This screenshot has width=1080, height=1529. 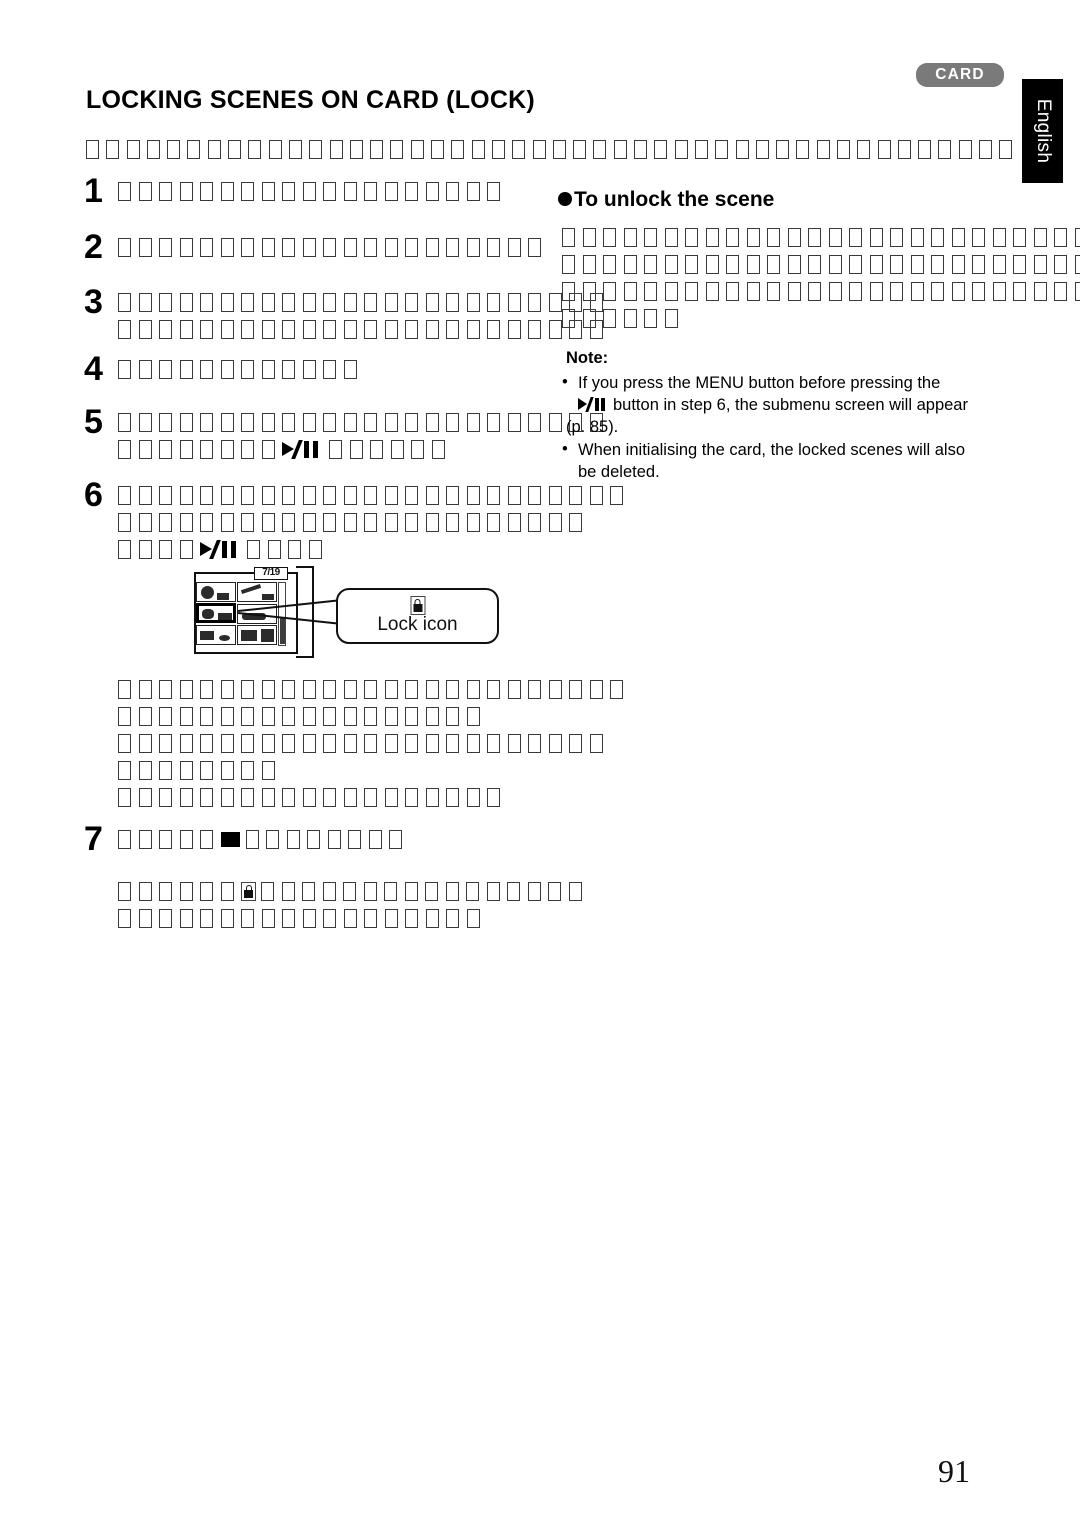 I want to click on note-label: Note:, so click(x=587, y=358).